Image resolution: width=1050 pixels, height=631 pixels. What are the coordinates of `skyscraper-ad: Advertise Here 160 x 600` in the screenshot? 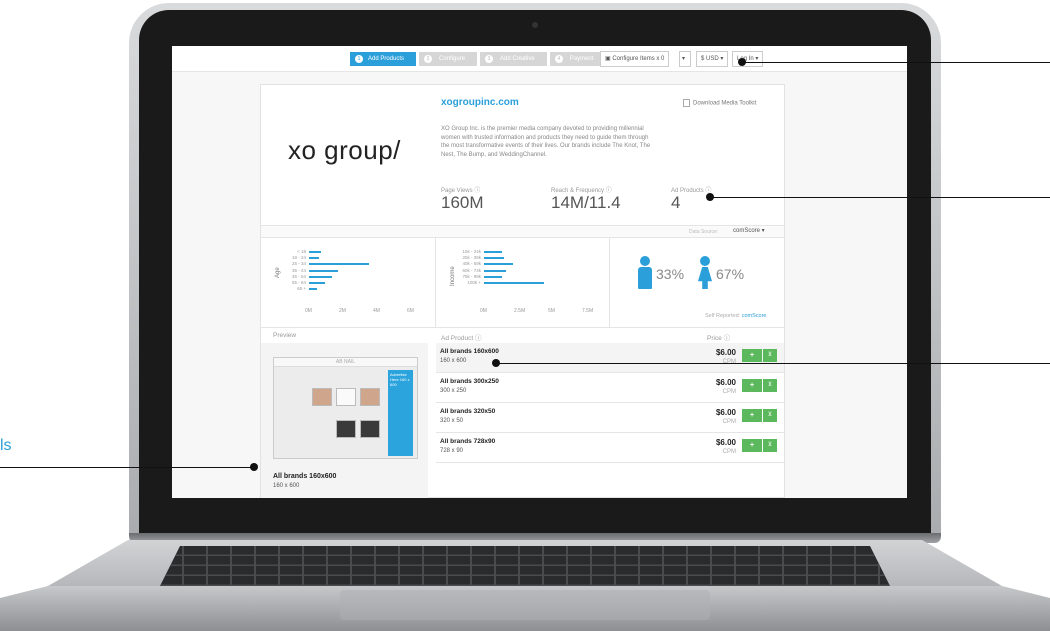 It's located at (400, 413).